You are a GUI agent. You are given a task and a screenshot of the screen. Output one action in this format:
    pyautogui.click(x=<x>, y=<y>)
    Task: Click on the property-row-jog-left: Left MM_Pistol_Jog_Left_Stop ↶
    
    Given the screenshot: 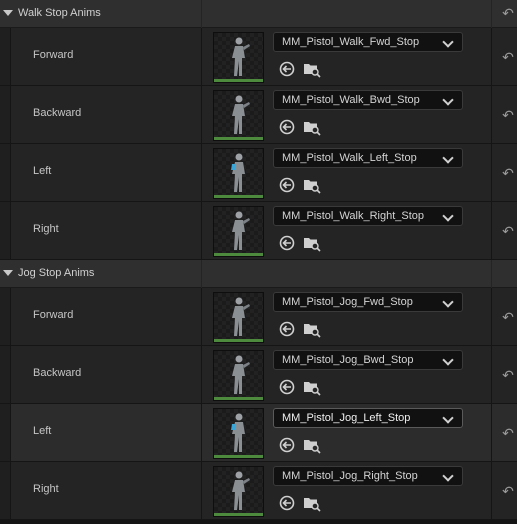 What is the action you would take?
    pyautogui.click(x=258, y=433)
    